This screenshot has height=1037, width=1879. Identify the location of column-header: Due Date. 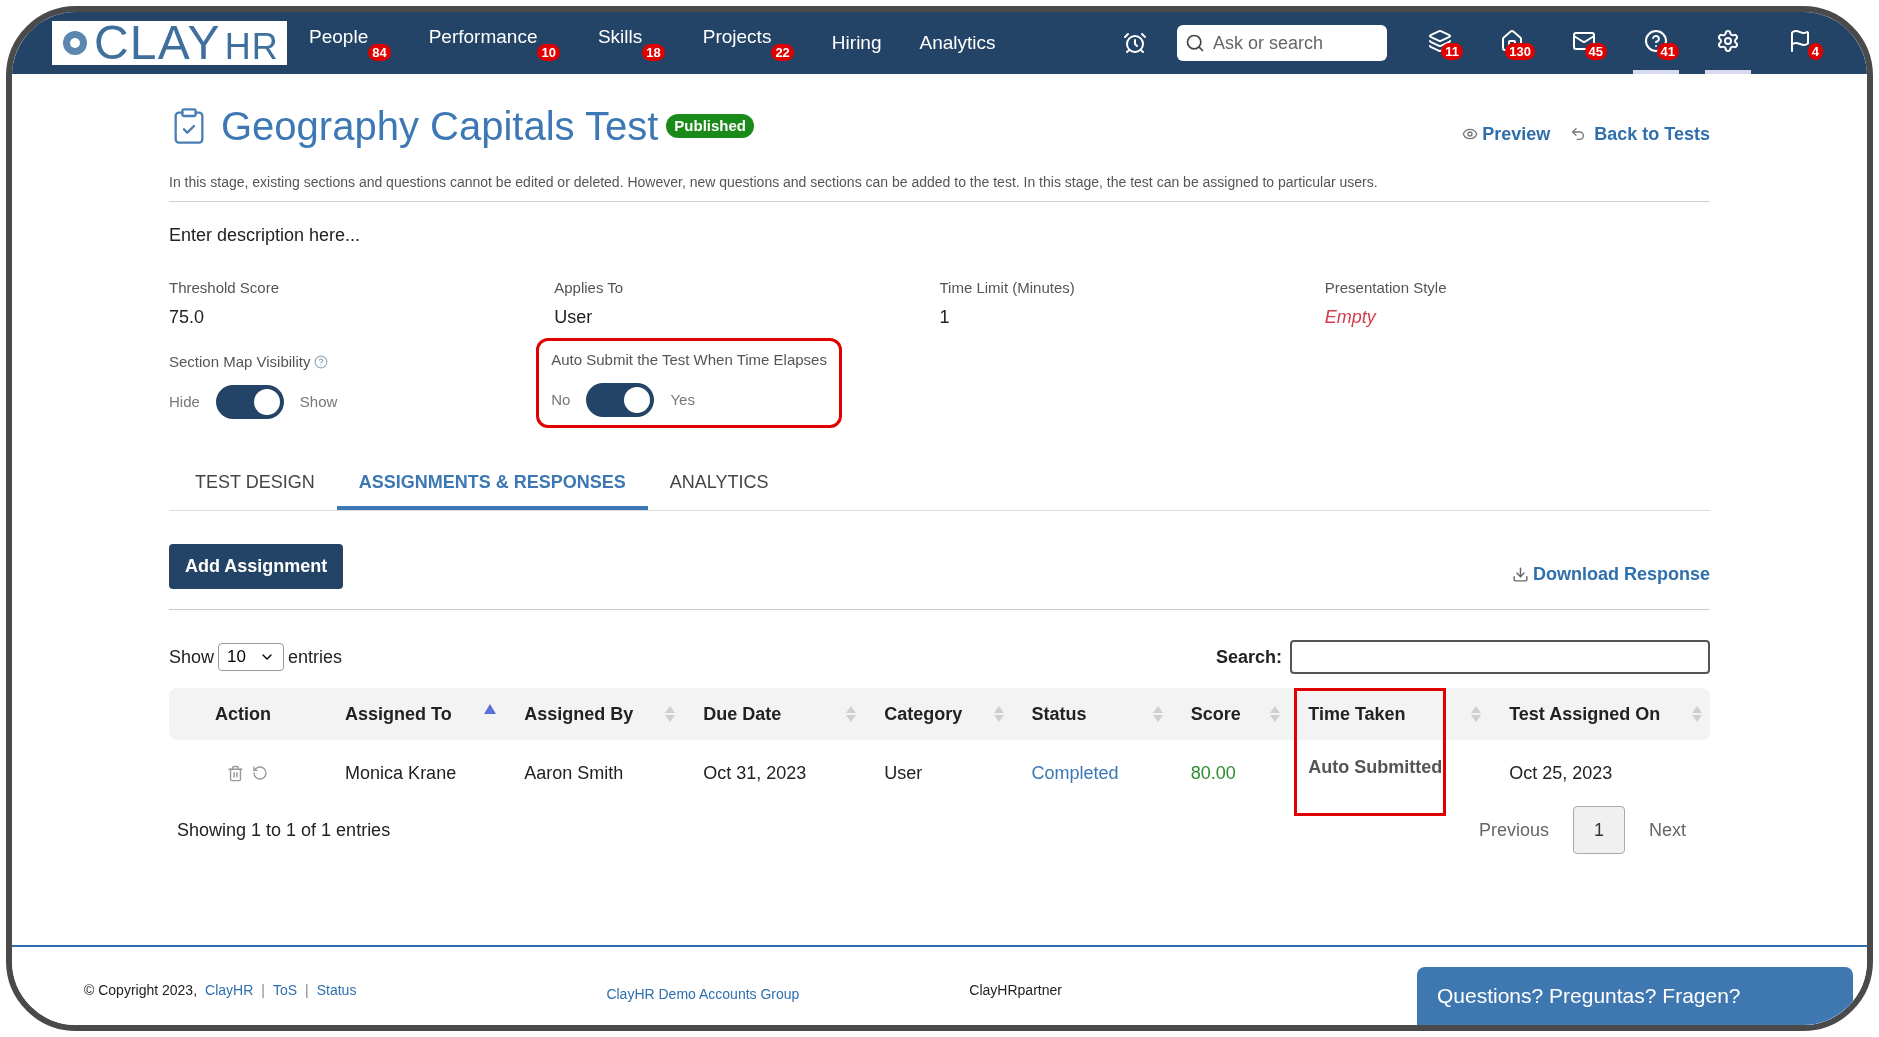
(742, 714).